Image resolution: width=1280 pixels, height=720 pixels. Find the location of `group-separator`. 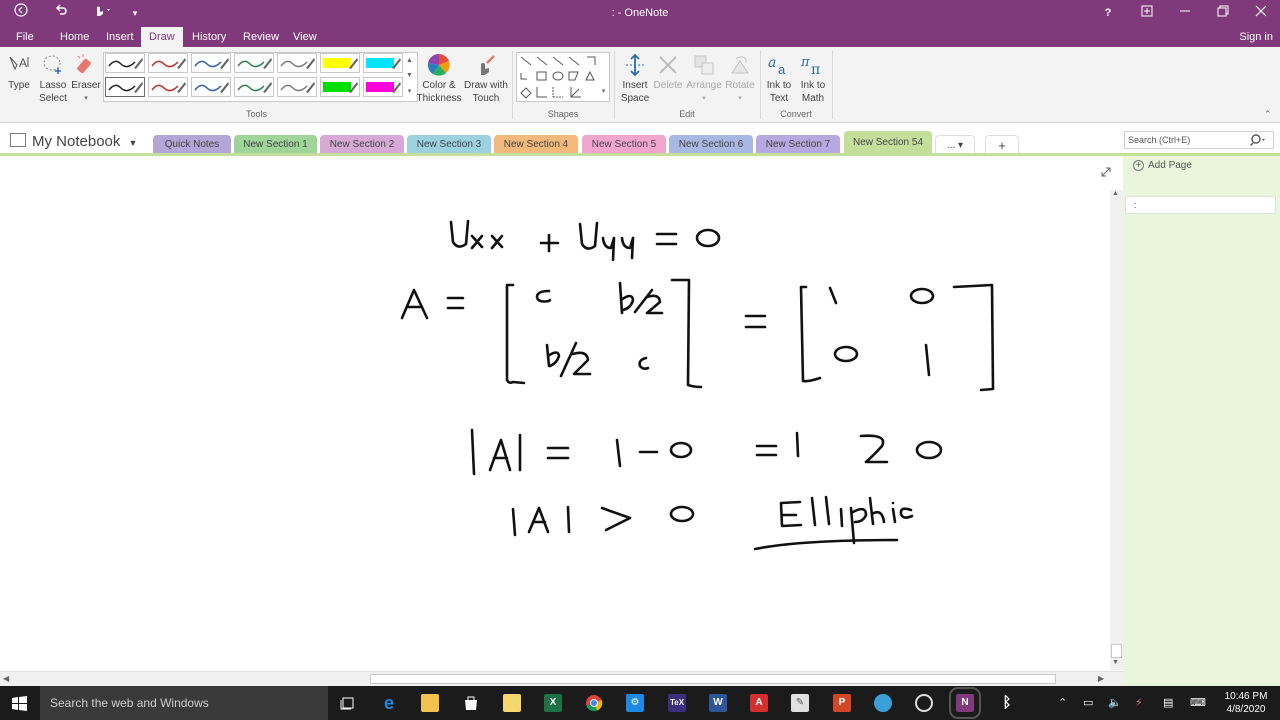

group-separator is located at coordinates (832, 85).